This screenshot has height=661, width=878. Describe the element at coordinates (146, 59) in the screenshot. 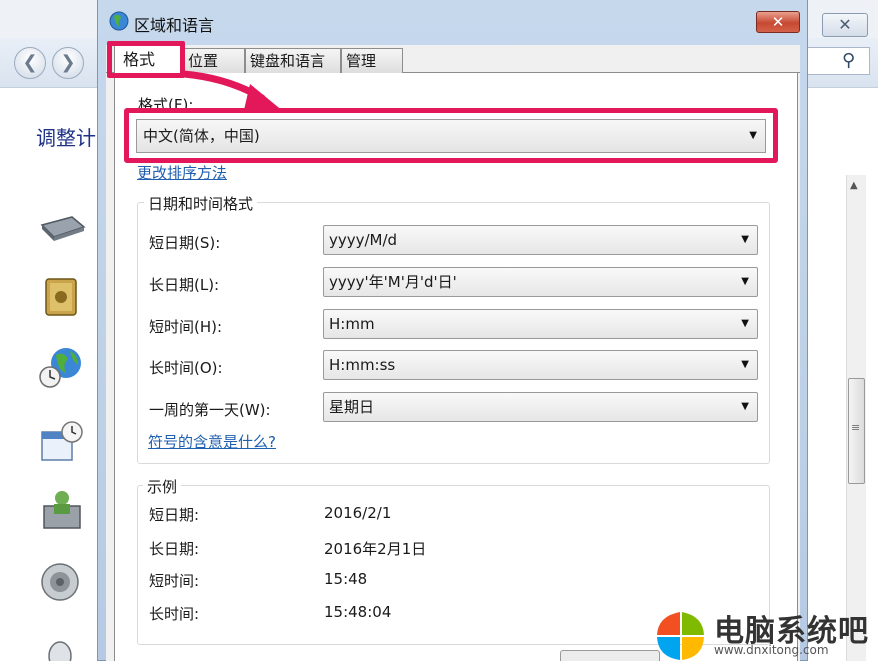

I see `tab-highlight-box` at that location.